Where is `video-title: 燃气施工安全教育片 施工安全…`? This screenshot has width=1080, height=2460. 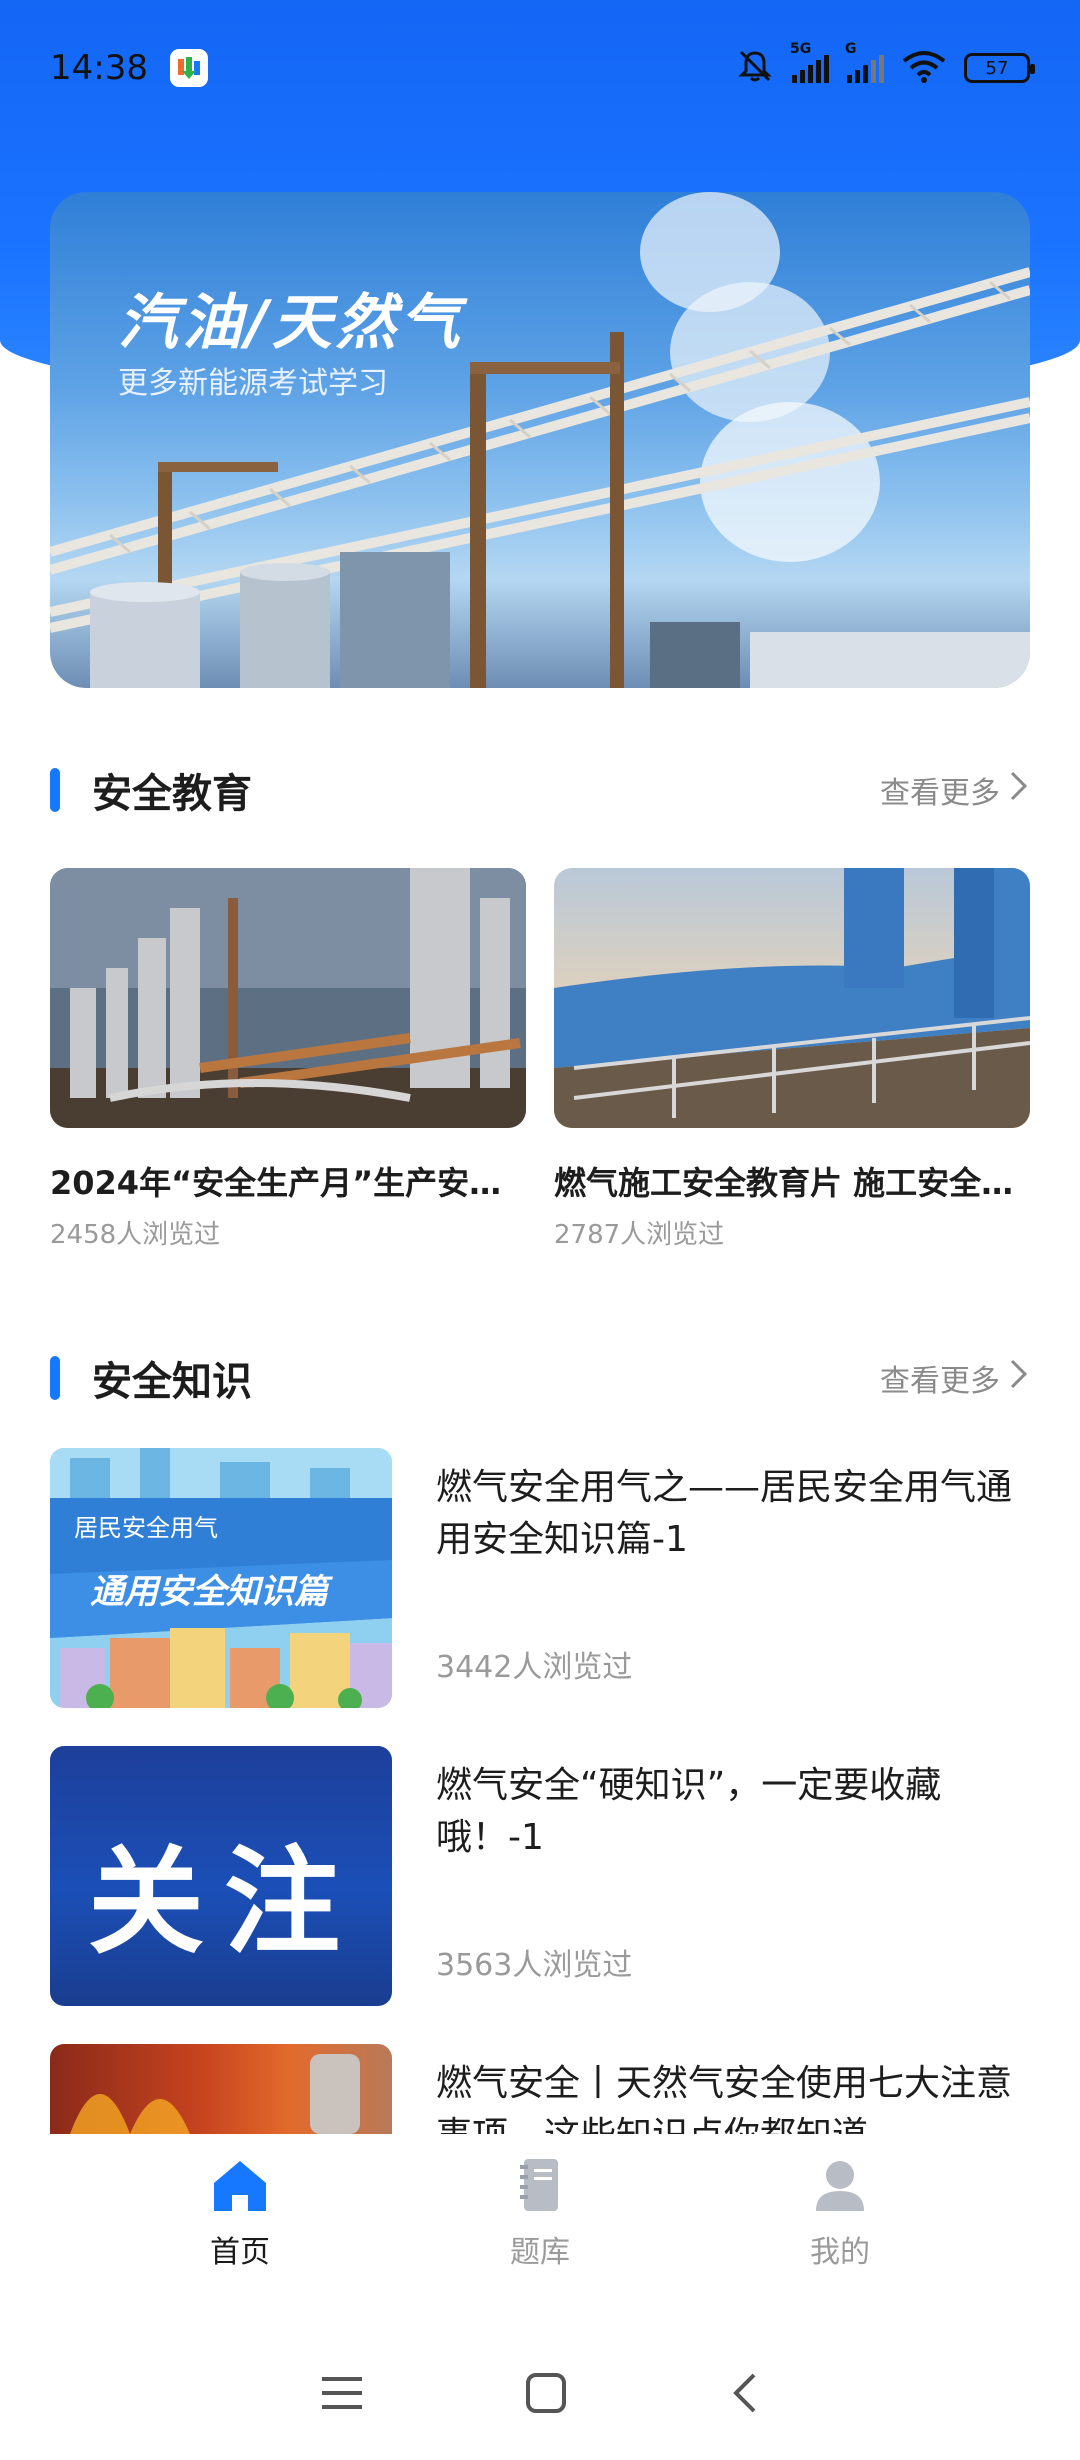
video-title: 燃气施工安全教育片 施工安全… is located at coordinates (784, 1183).